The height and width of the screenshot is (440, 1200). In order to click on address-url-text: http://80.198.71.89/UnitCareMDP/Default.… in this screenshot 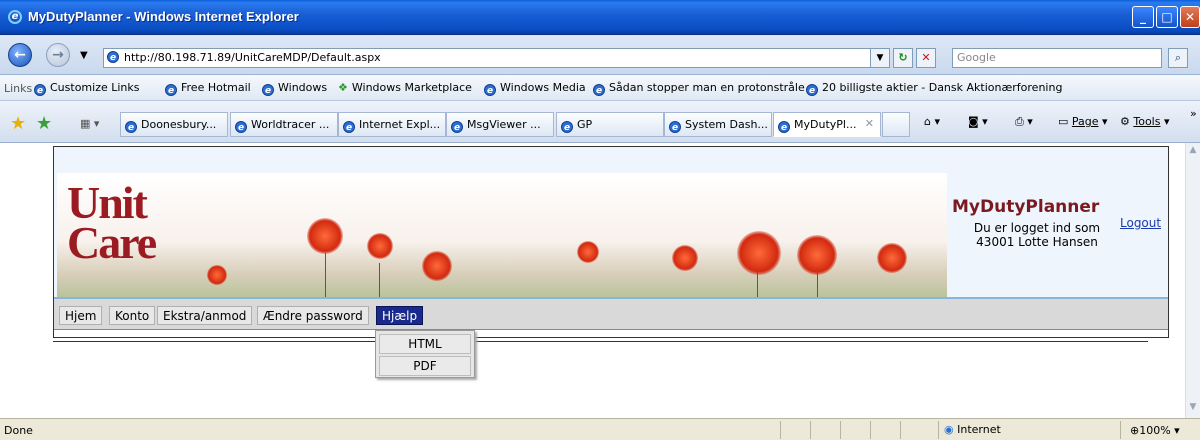, I will do `click(252, 57)`.